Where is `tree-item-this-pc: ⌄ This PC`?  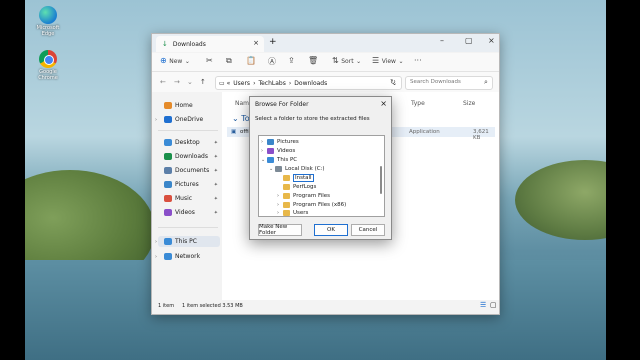
tree-item-this-pc: ⌄ This PC is located at coordinates (279, 160).